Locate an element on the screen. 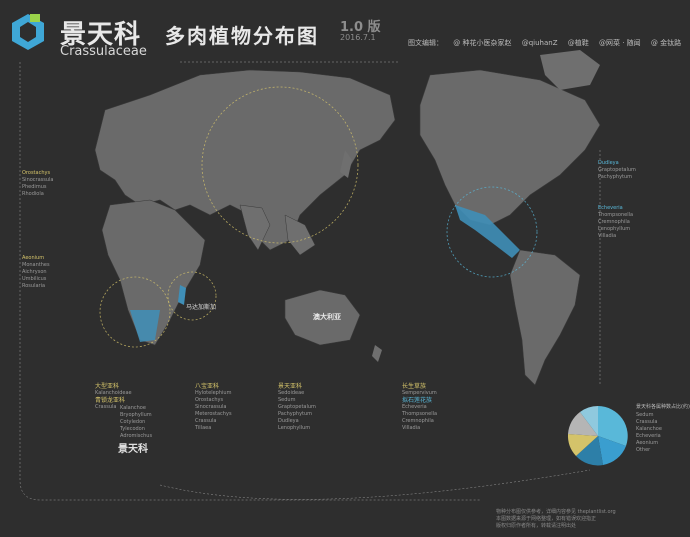 The width and height of the screenshot is (690, 537). list-item: Rosularia is located at coordinates (34, 286).